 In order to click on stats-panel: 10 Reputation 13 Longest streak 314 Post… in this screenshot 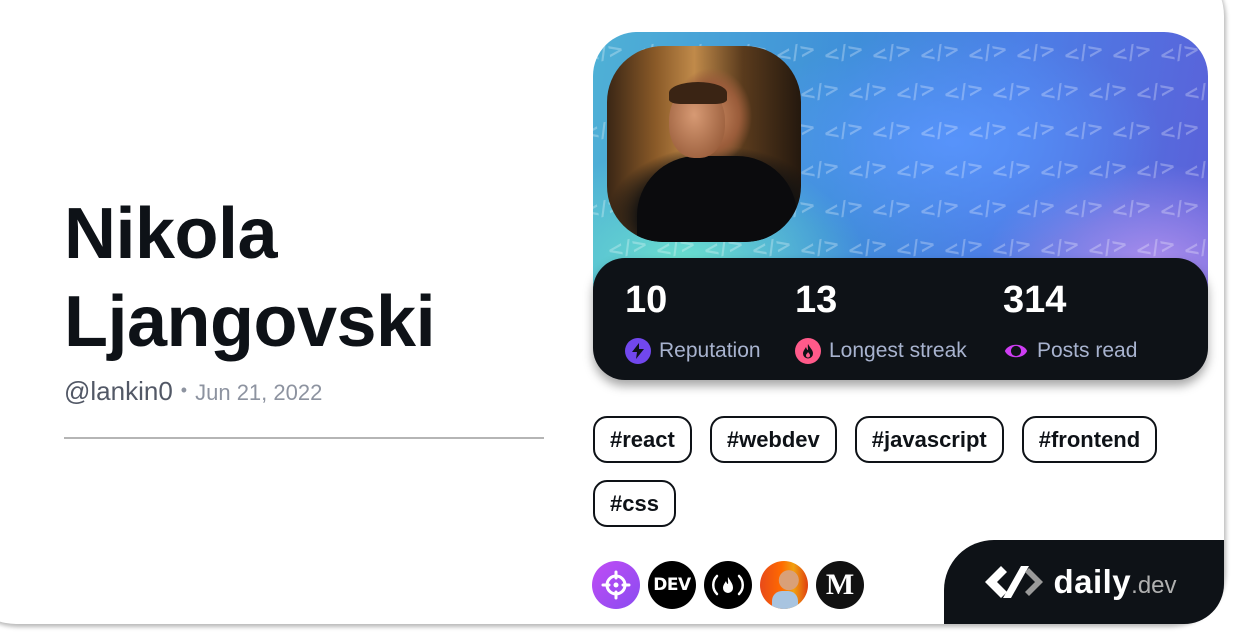, I will do `click(900, 319)`.